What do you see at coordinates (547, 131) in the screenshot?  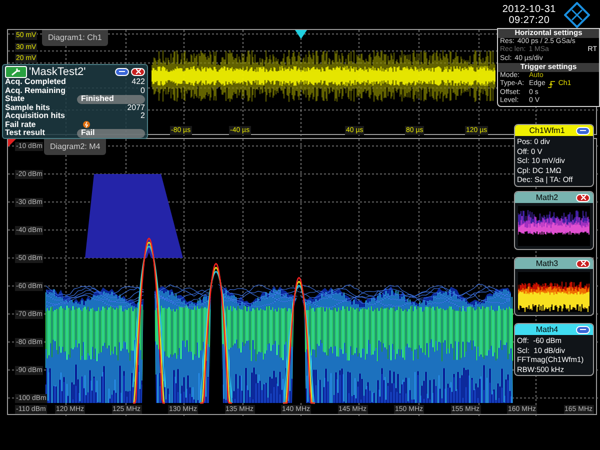 I see `panel-title: Ch1Wfm1` at bounding box center [547, 131].